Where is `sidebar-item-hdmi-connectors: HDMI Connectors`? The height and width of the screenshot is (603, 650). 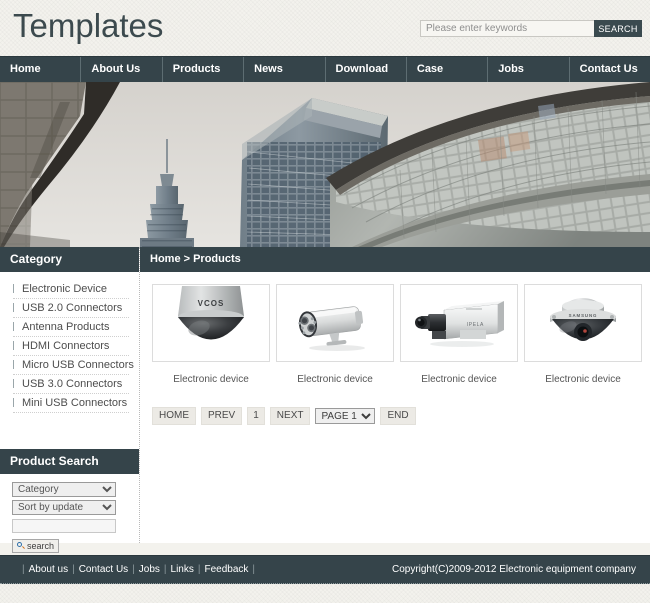 sidebar-item-hdmi-connectors: HDMI Connectors is located at coordinates (71, 346).